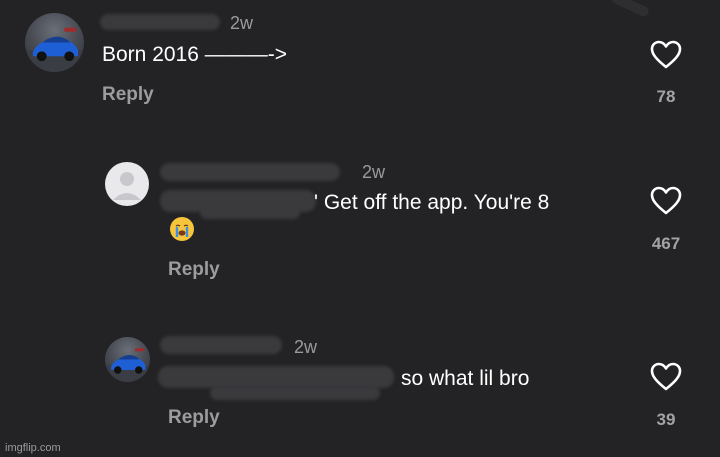 The height and width of the screenshot is (457, 720). Describe the element at coordinates (666, 243) in the screenshot. I see `like-count: 467` at that location.